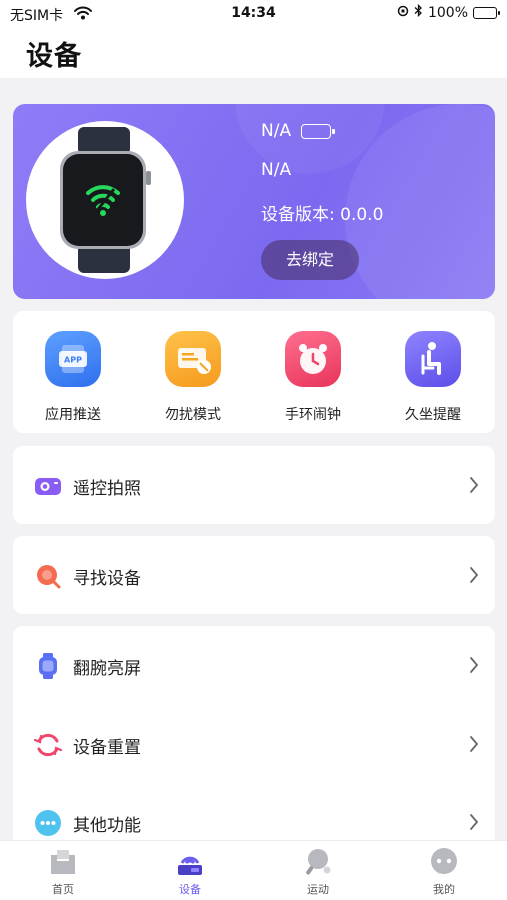  Describe the element at coordinates (73, 415) in the screenshot. I see `quick-action-label: 应用推送` at that location.